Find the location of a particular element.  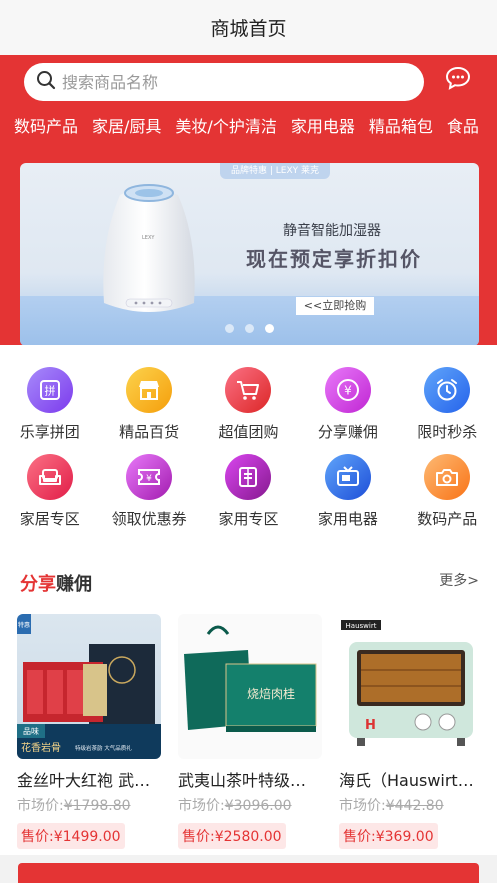

humidifier-brand: LEXY is located at coordinates (148, 238).